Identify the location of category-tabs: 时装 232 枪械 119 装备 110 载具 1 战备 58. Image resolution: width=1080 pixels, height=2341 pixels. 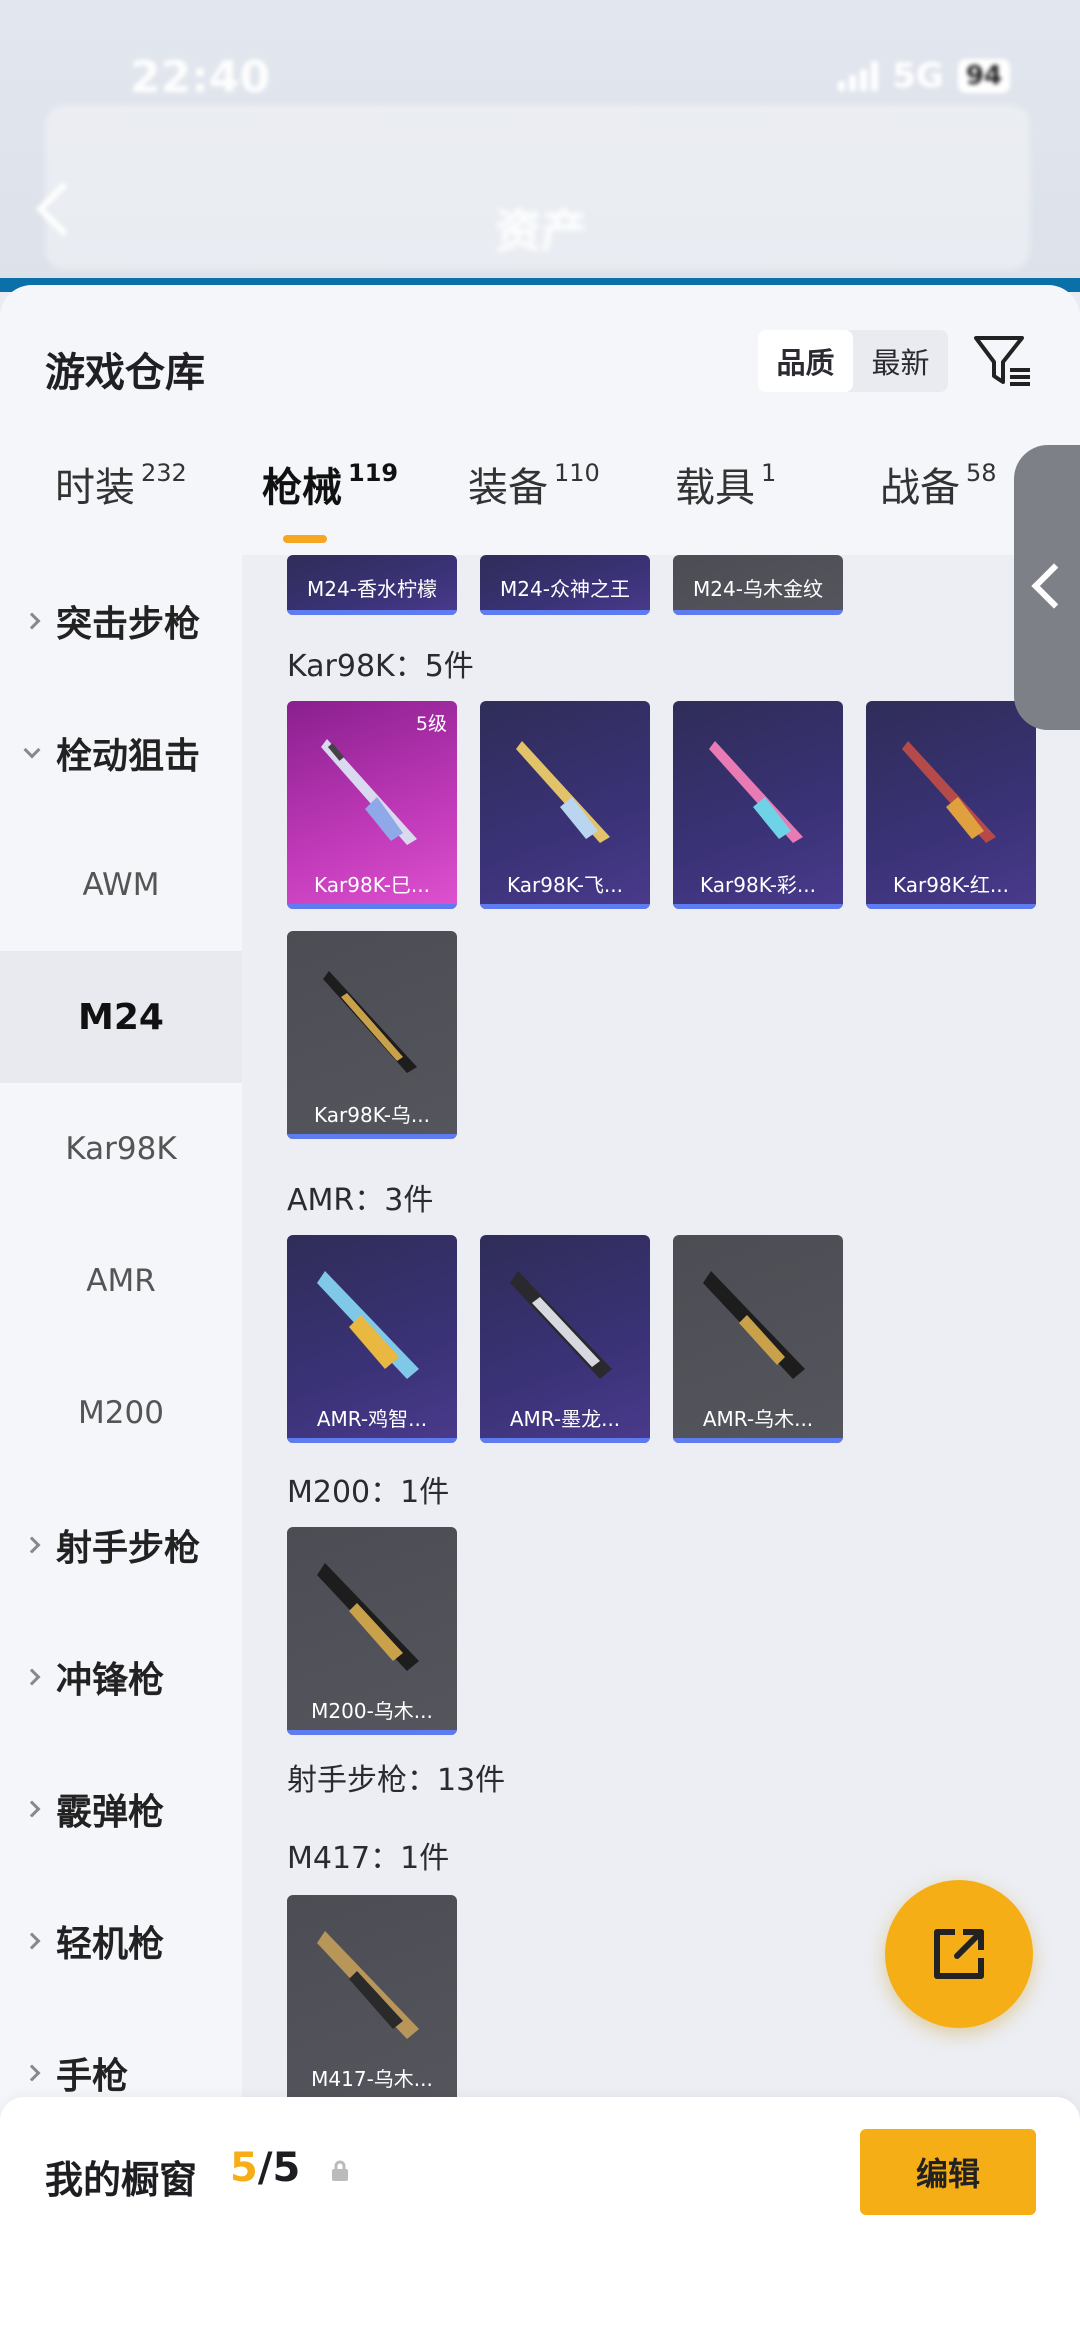
(540, 500).